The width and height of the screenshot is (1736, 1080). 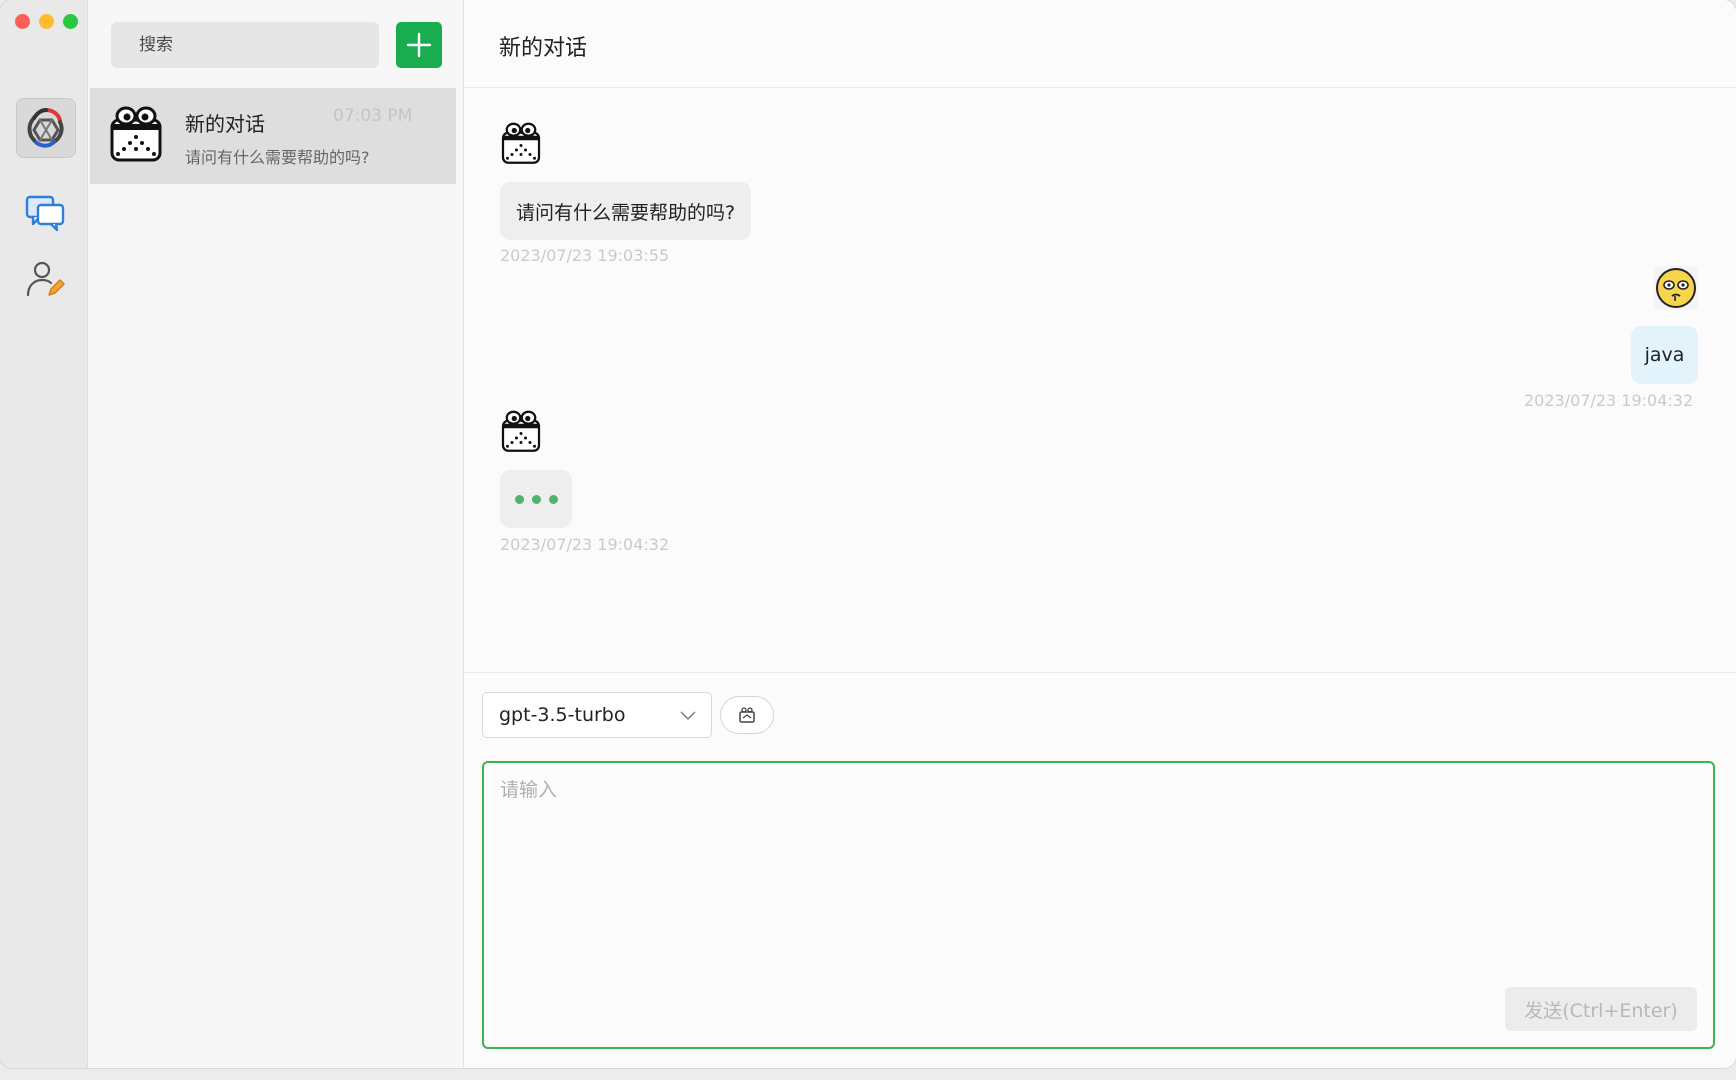 What do you see at coordinates (46, 128) in the screenshot?
I see `openai-logo-icon` at bounding box center [46, 128].